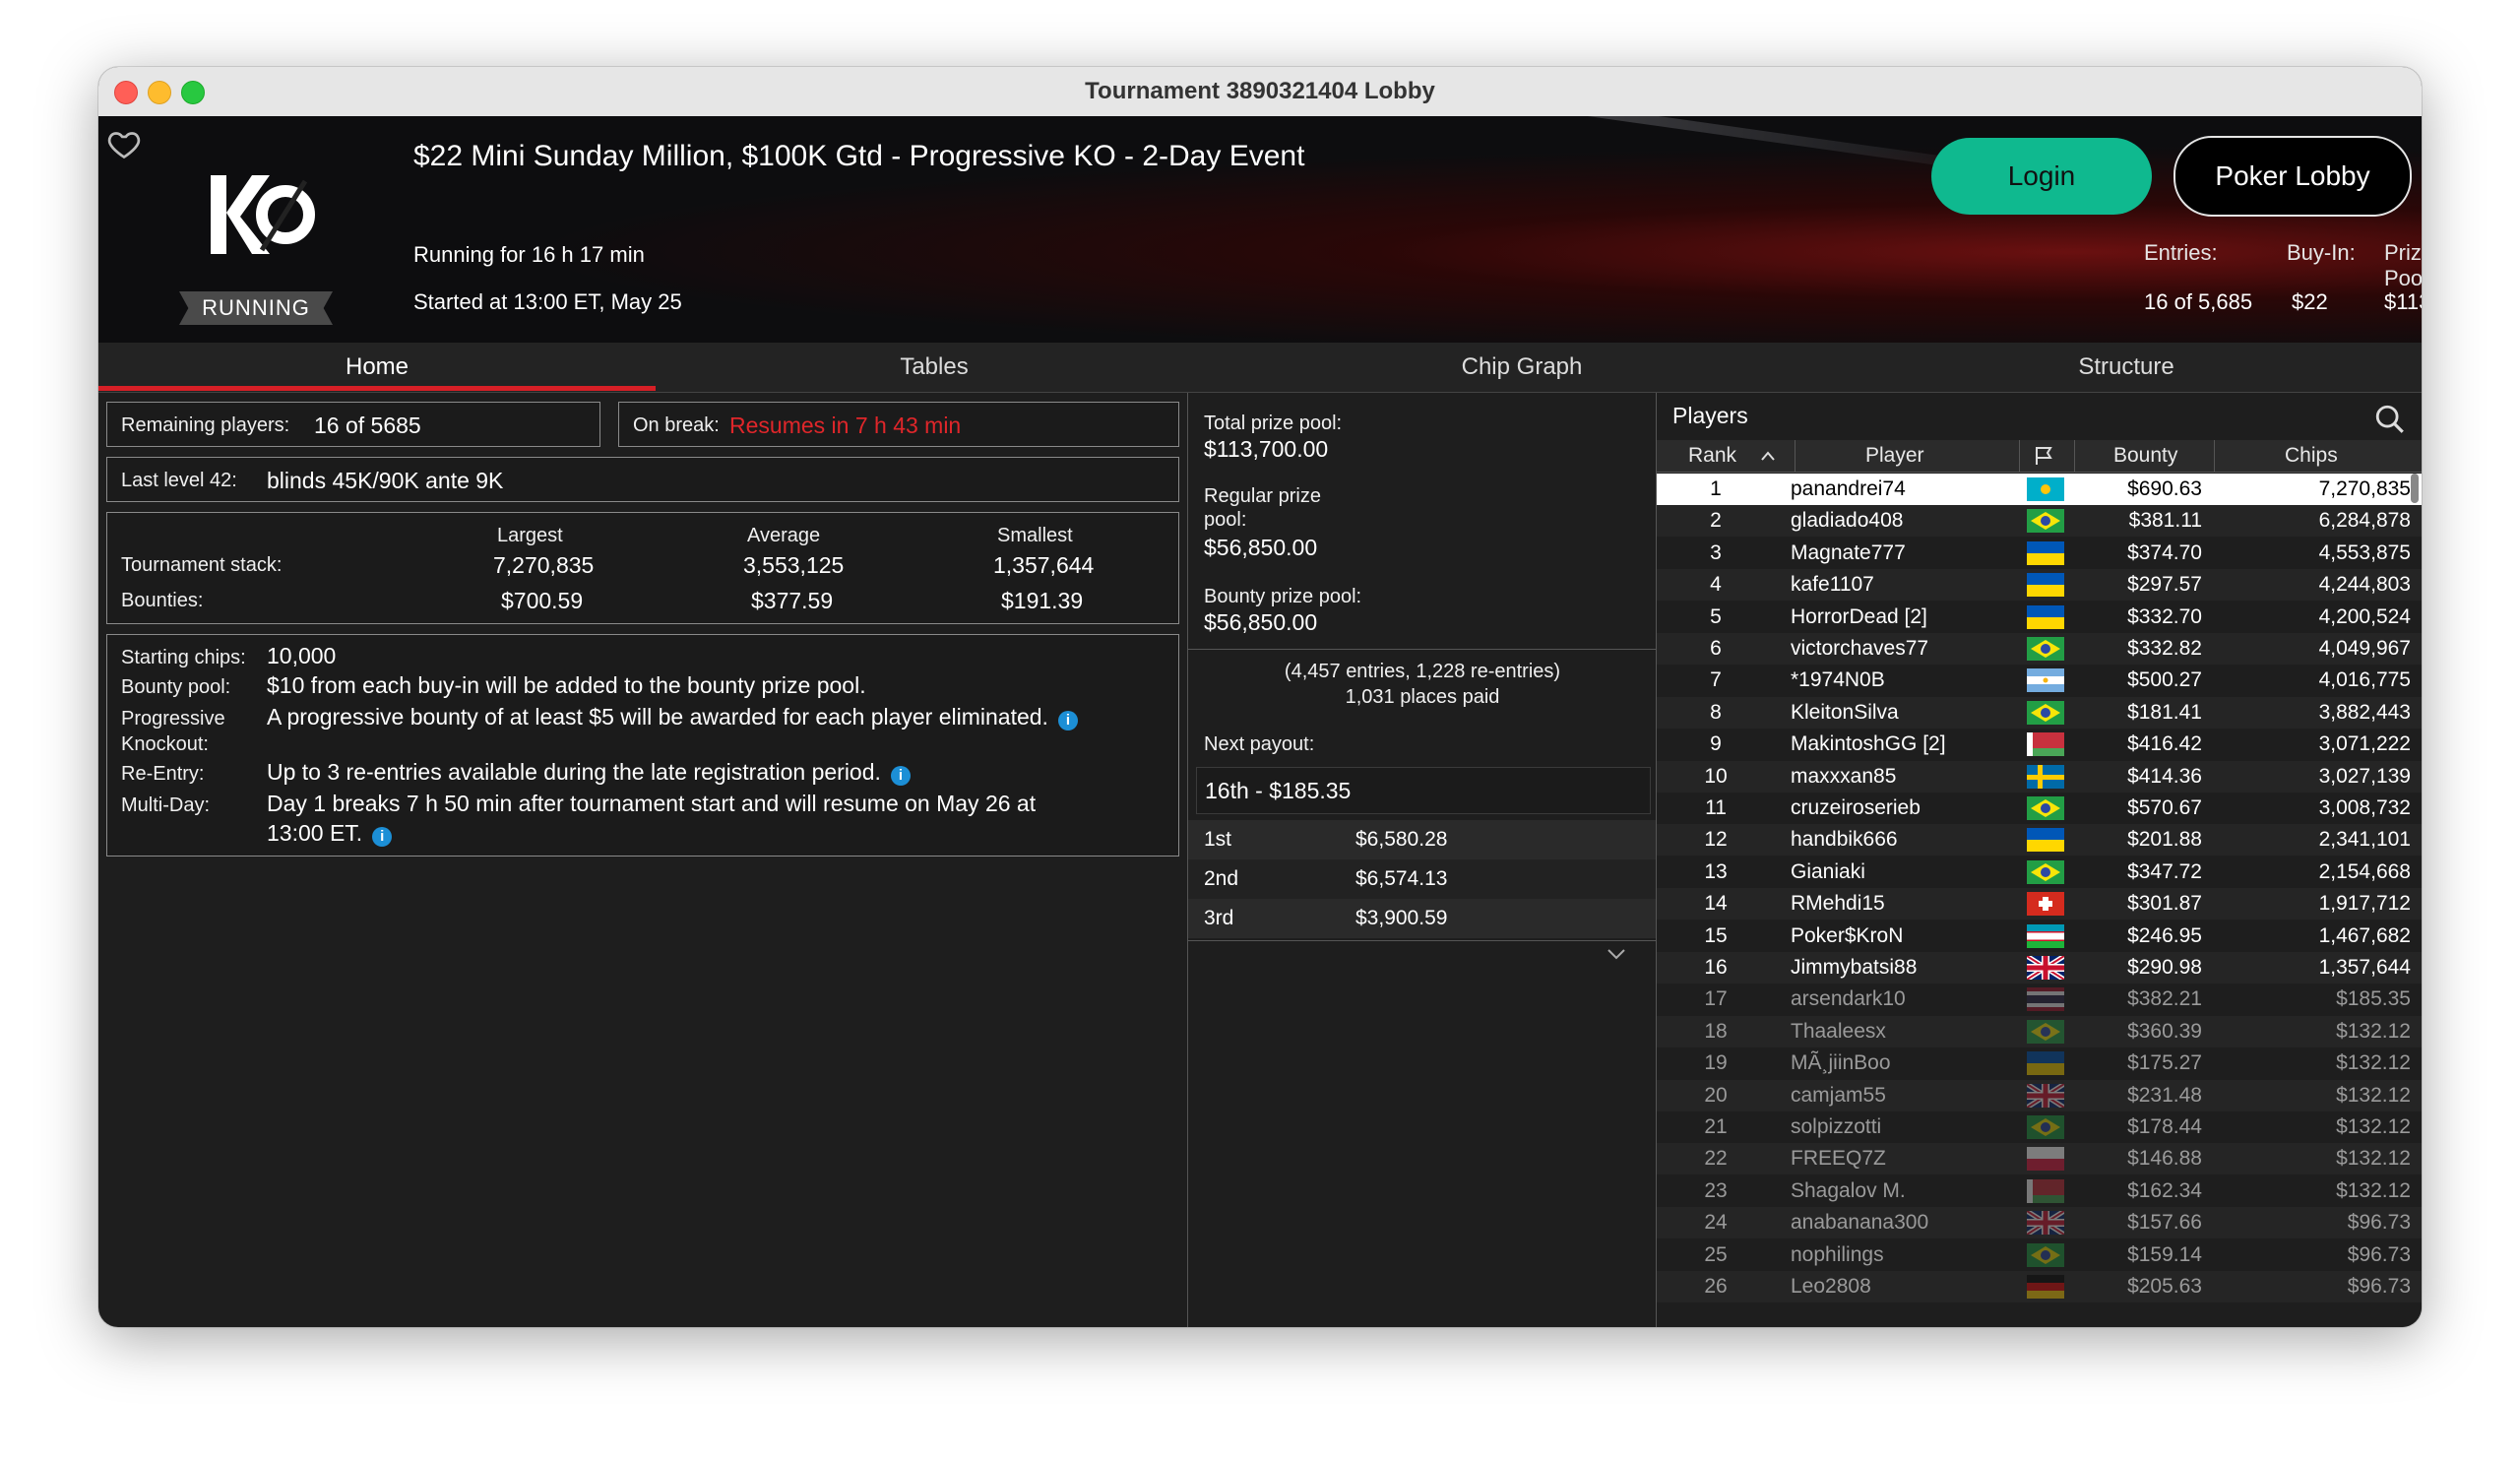 The image size is (2520, 1460). I want to click on player-rank: 12, so click(1716, 840).